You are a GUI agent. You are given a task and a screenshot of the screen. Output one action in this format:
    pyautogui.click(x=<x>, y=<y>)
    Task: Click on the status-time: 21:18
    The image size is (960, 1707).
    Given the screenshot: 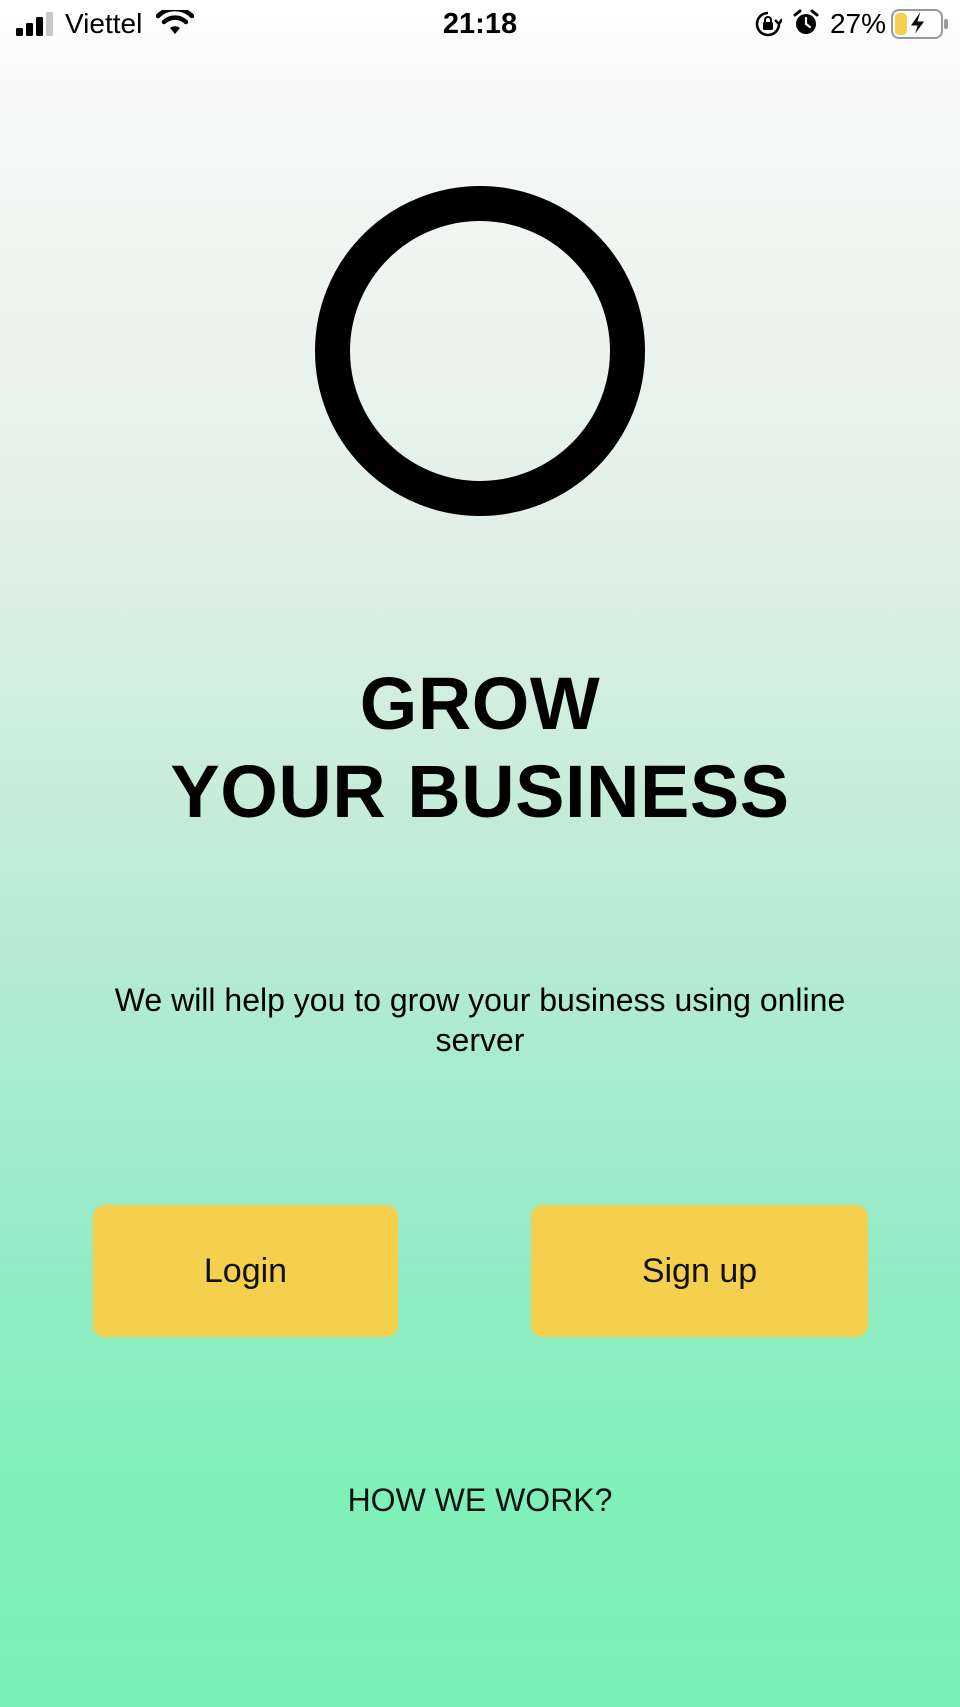 What is the action you would take?
    pyautogui.click(x=480, y=24)
    